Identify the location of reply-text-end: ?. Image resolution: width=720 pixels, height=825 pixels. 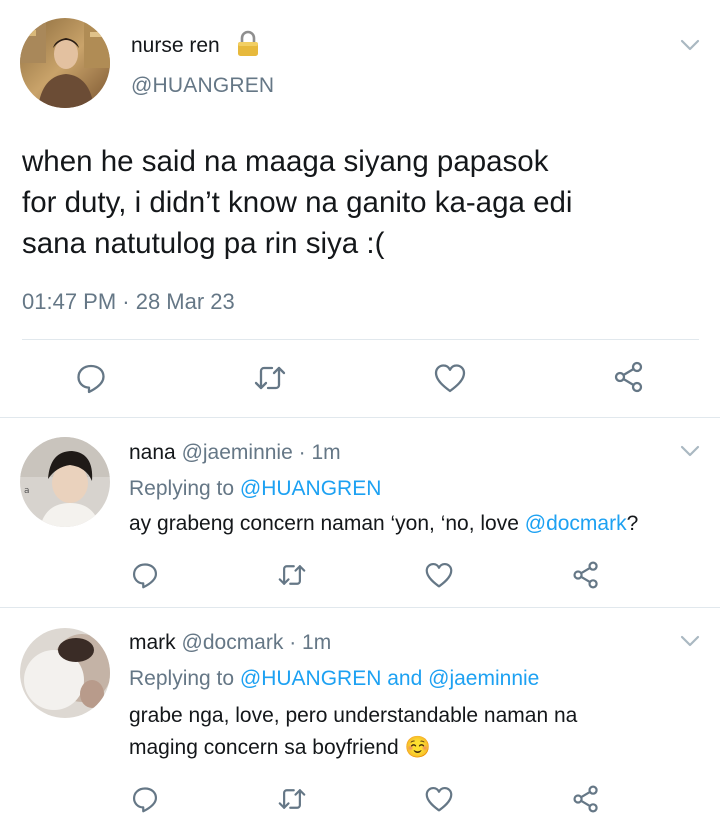
(632, 523).